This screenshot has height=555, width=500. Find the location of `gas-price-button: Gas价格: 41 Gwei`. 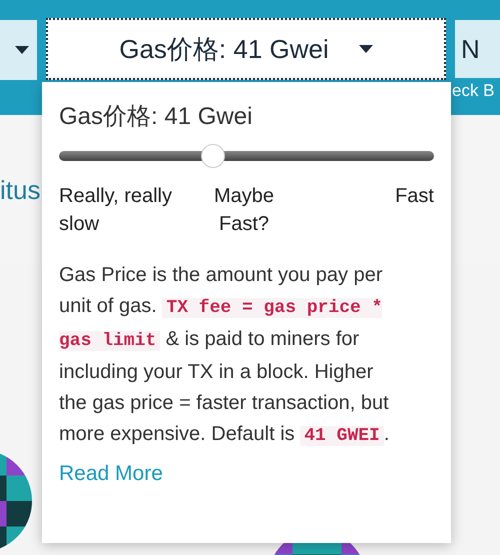

gas-price-button: Gas价格: 41 Gwei is located at coordinates (246, 49).